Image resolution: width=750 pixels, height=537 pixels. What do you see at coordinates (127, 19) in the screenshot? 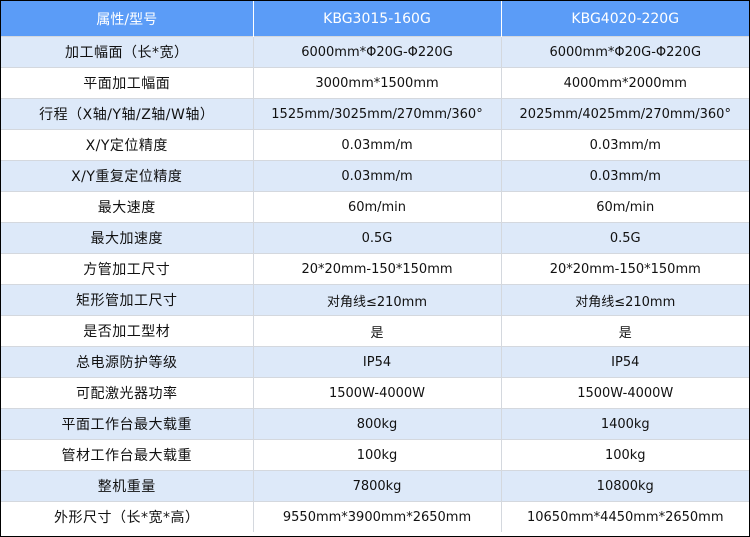
I see `header-attribute: 属性/型号` at bounding box center [127, 19].